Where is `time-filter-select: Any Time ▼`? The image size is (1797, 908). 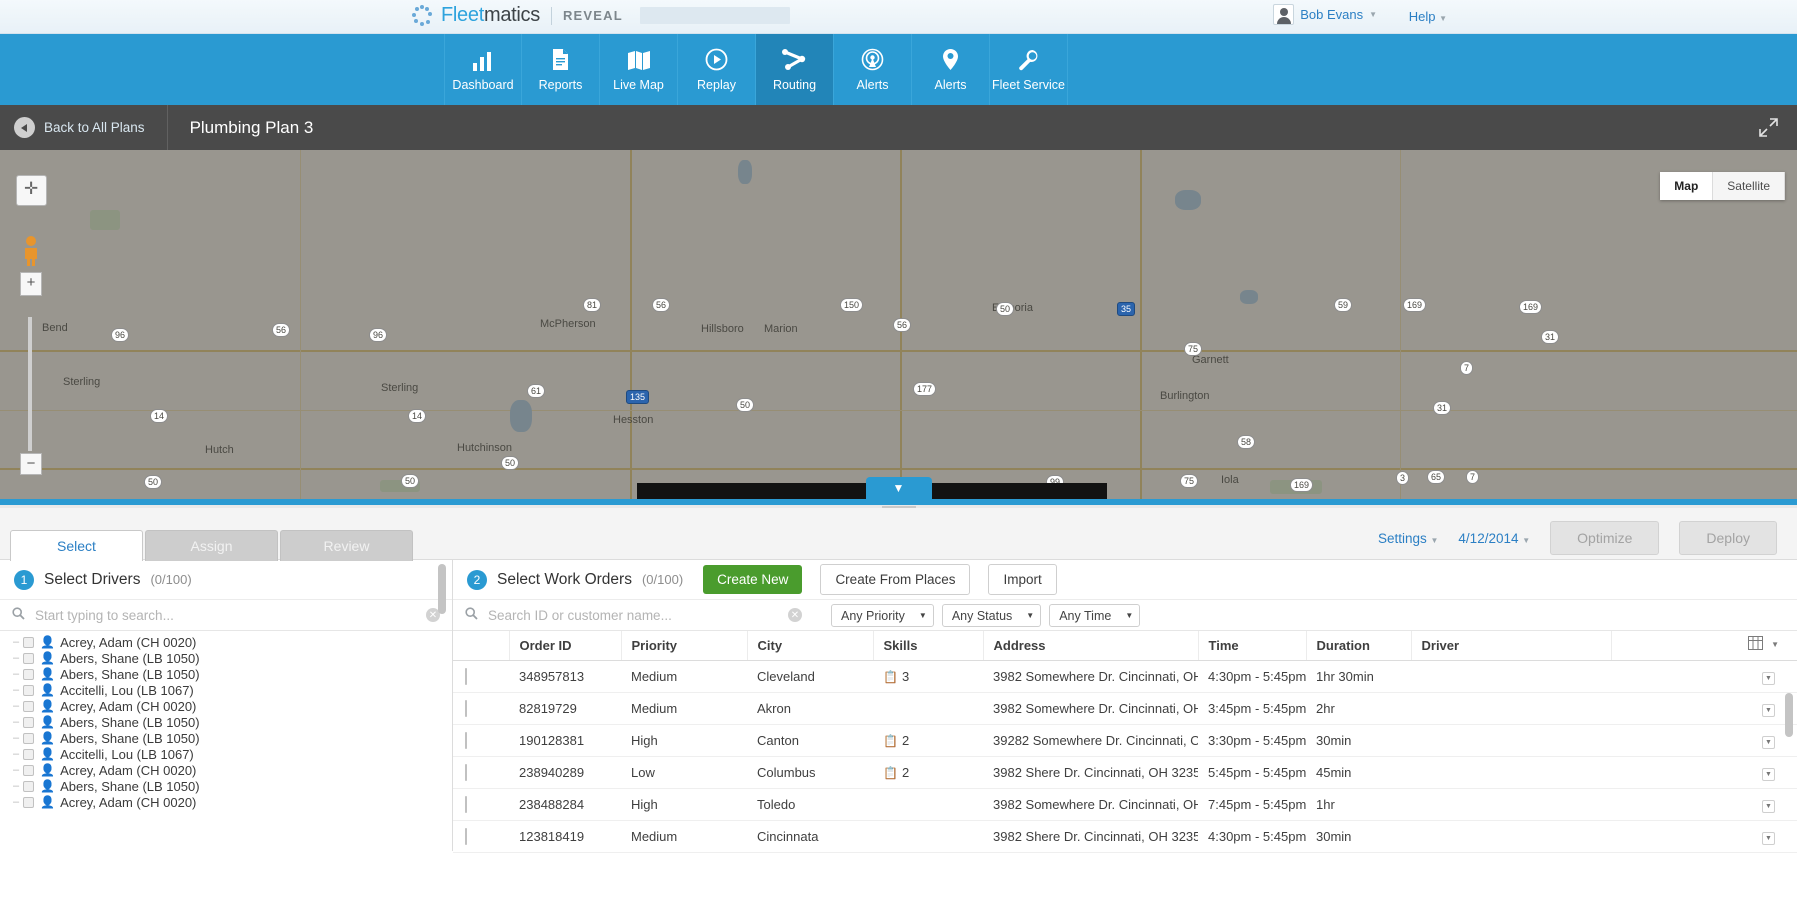 time-filter-select: Any Time ▼ is located at coordinates (1095, 615).